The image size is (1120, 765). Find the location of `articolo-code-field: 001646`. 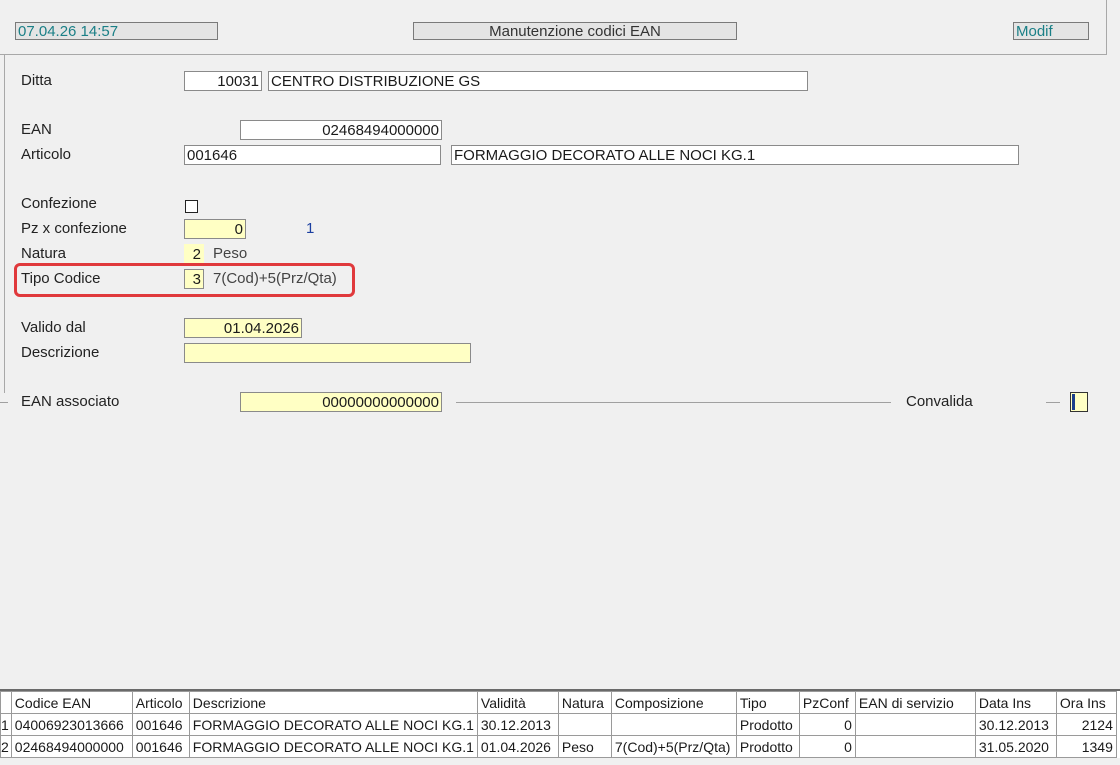

articolo-code-field: 001646 is located at coordinates (312, 155).